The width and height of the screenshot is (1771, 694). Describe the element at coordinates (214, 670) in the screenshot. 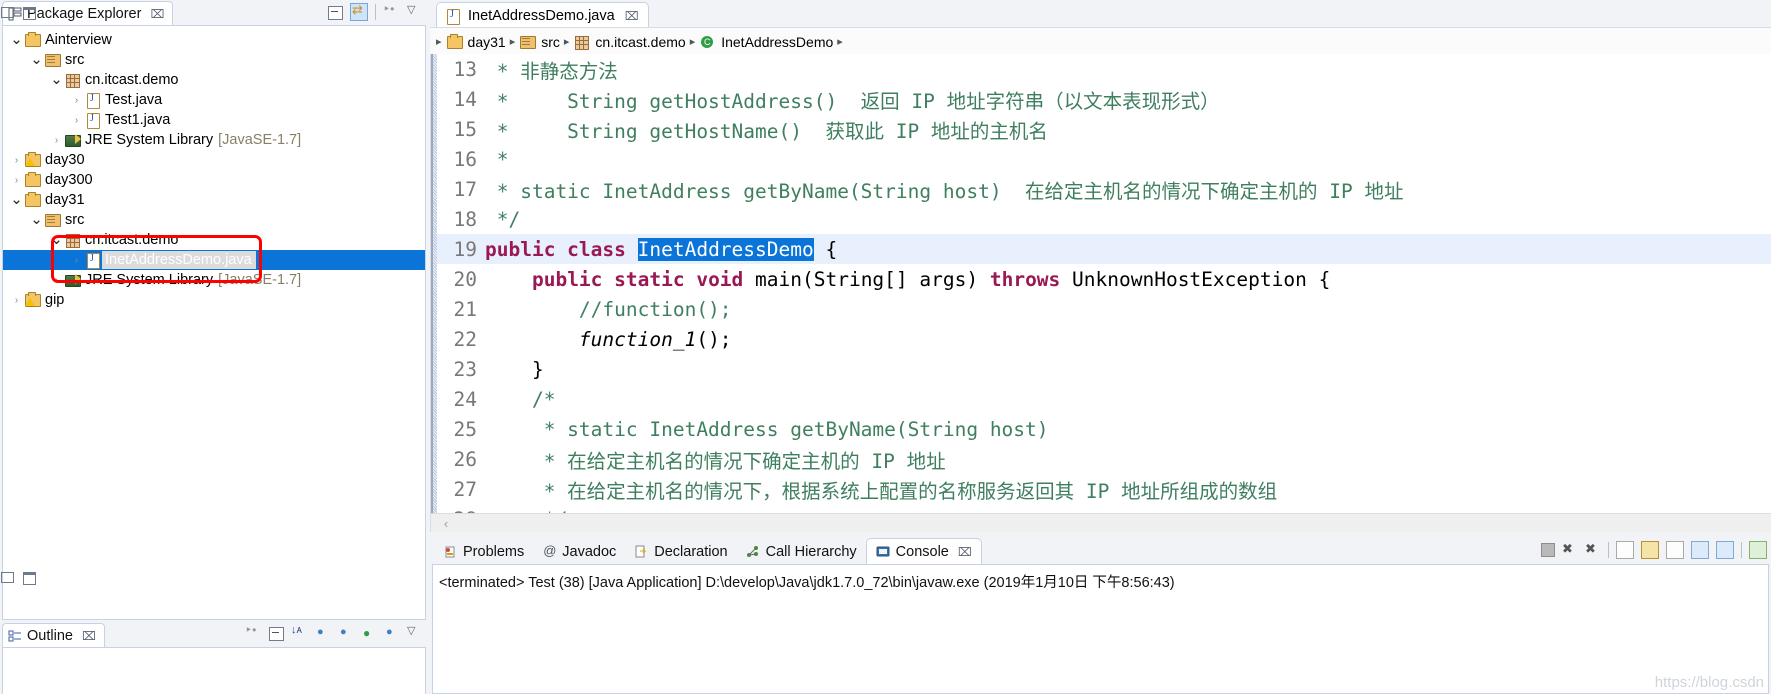

I see `outline-body` at that location.